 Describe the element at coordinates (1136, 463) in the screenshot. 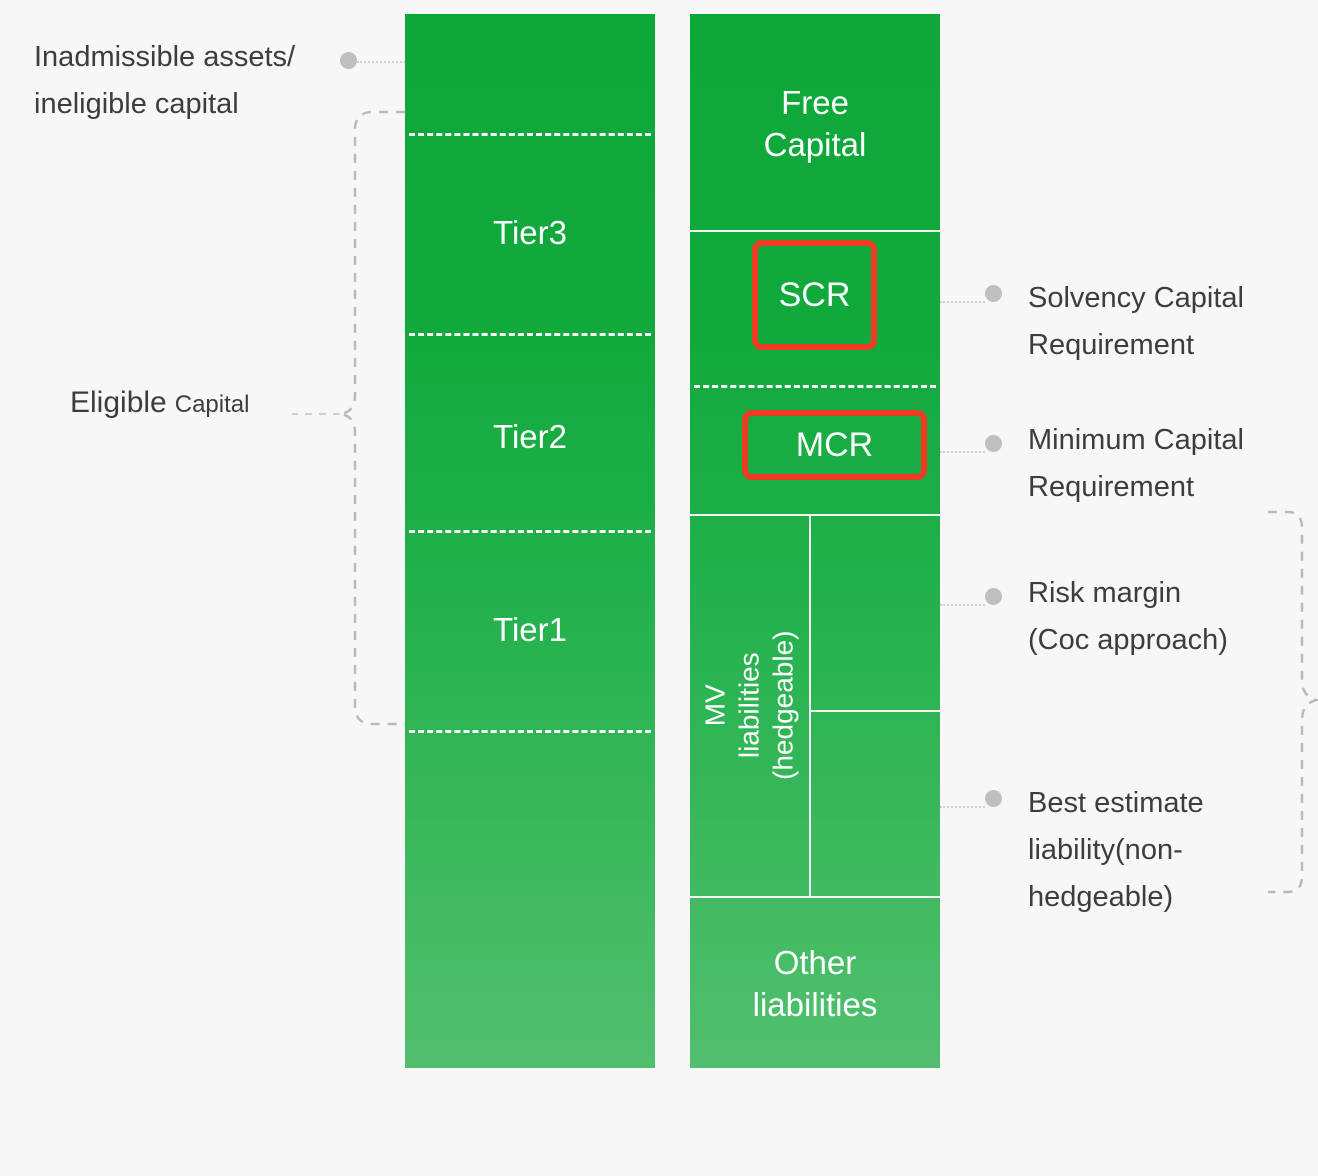

I see `label-minimum-capital-requirement: Minimum Capital Requirement` at that location.